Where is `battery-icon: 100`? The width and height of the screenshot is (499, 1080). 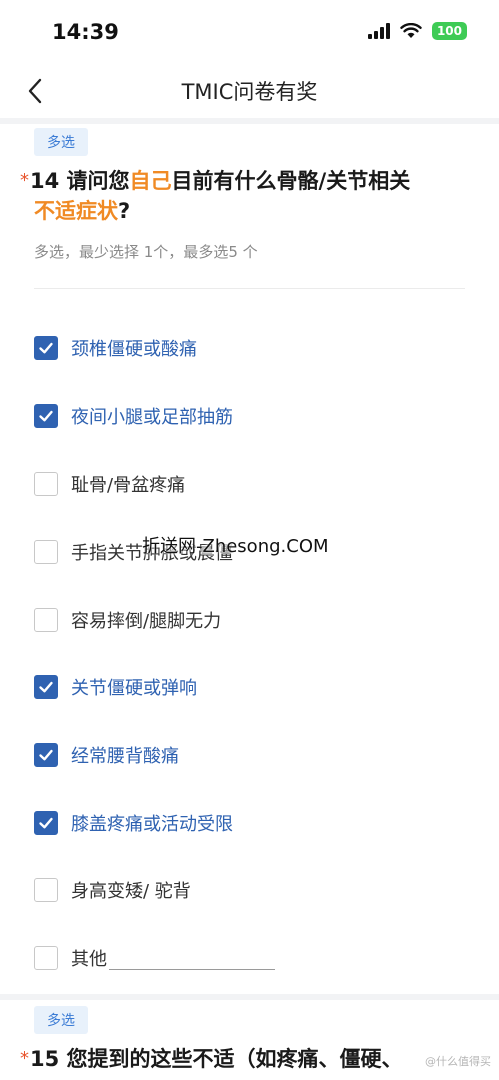 battery-icon: 100 is located at coordinates (449, 31).